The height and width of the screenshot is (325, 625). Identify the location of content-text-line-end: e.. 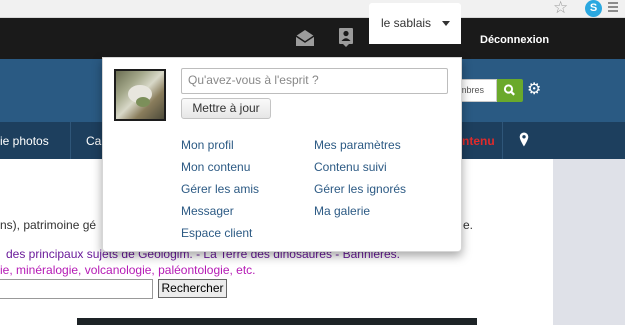
(468, 225).